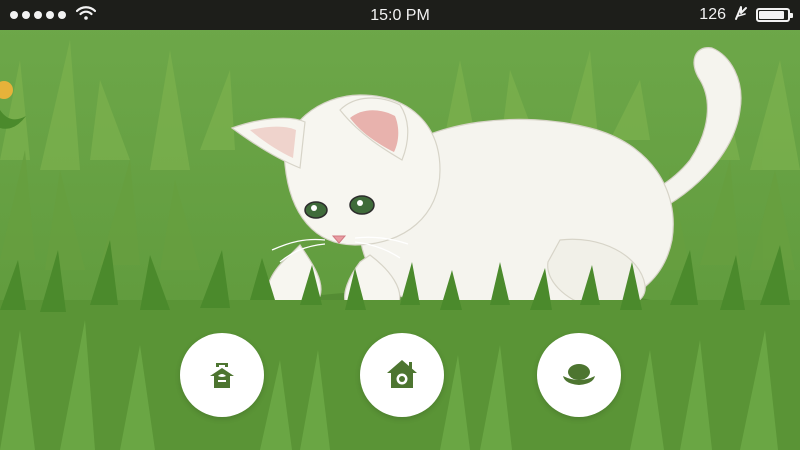  I want to click on home-camera-icon, so click(402, 375).